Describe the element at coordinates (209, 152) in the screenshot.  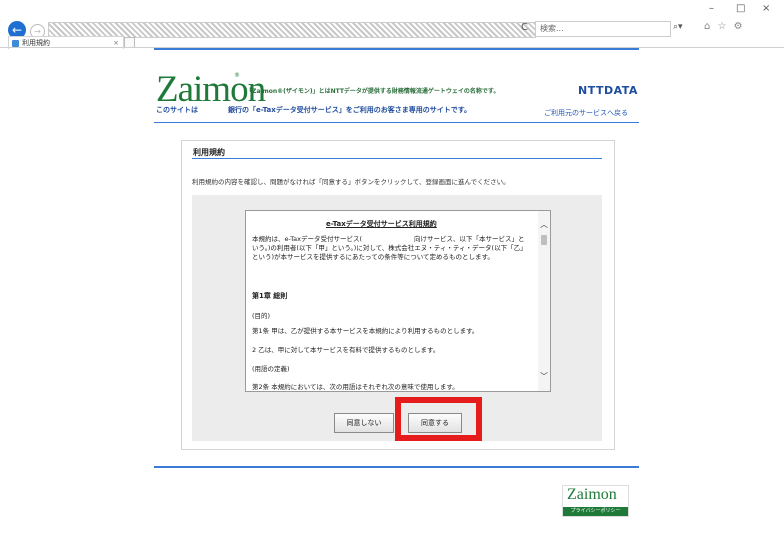
I see `page-title: 利用規約` at that location.